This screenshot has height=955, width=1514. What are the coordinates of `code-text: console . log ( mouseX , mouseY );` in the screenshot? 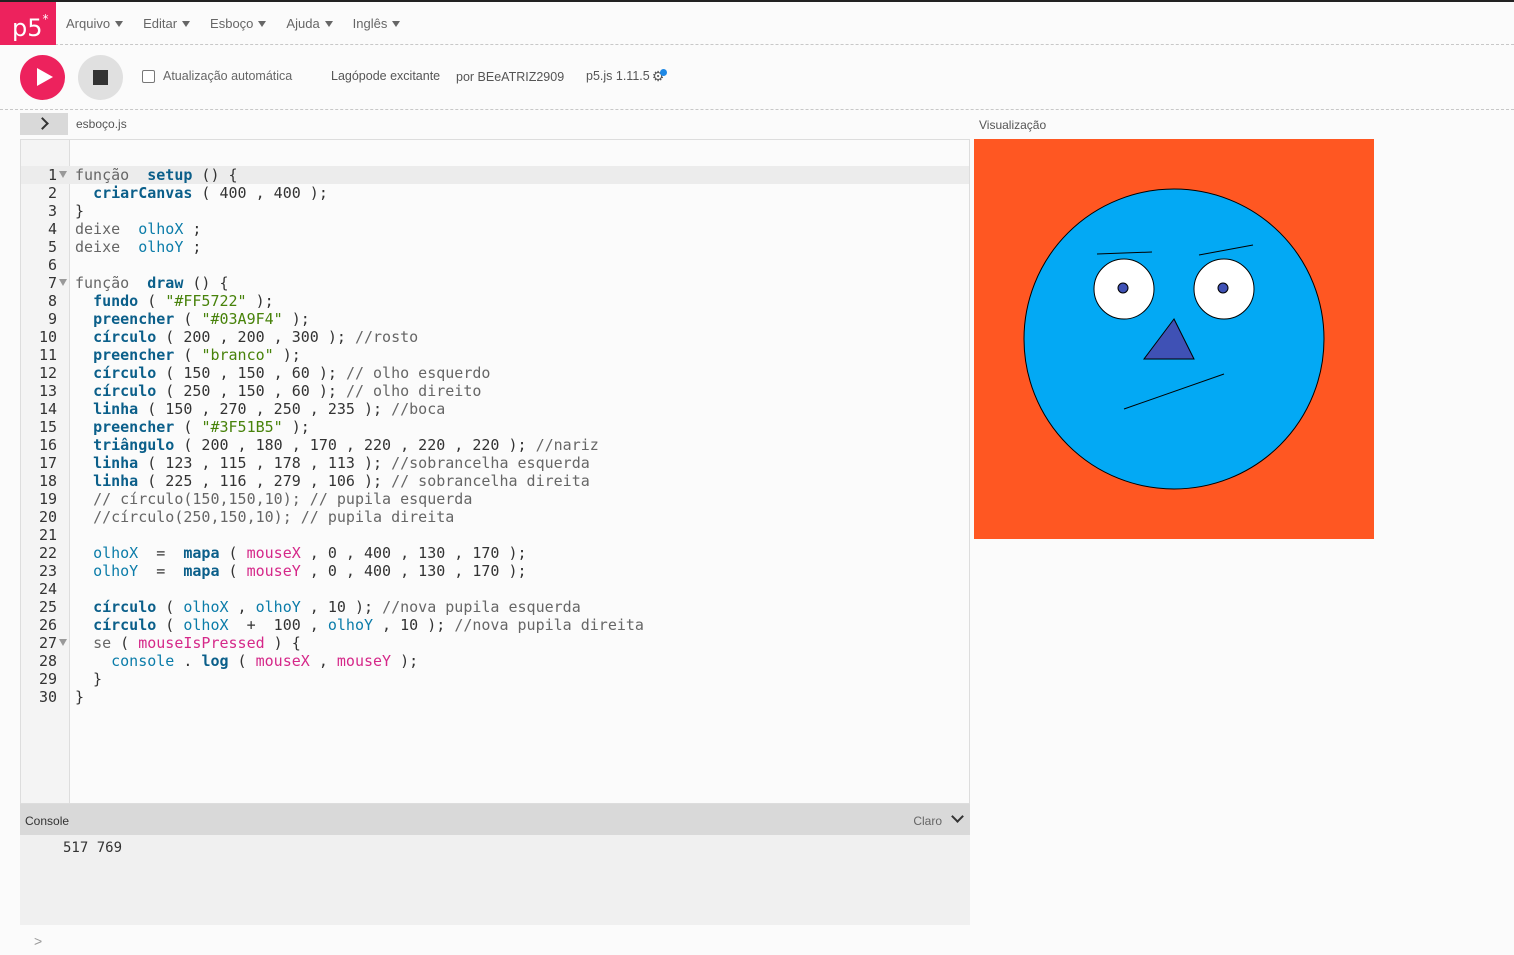 It's located at (265, 661).